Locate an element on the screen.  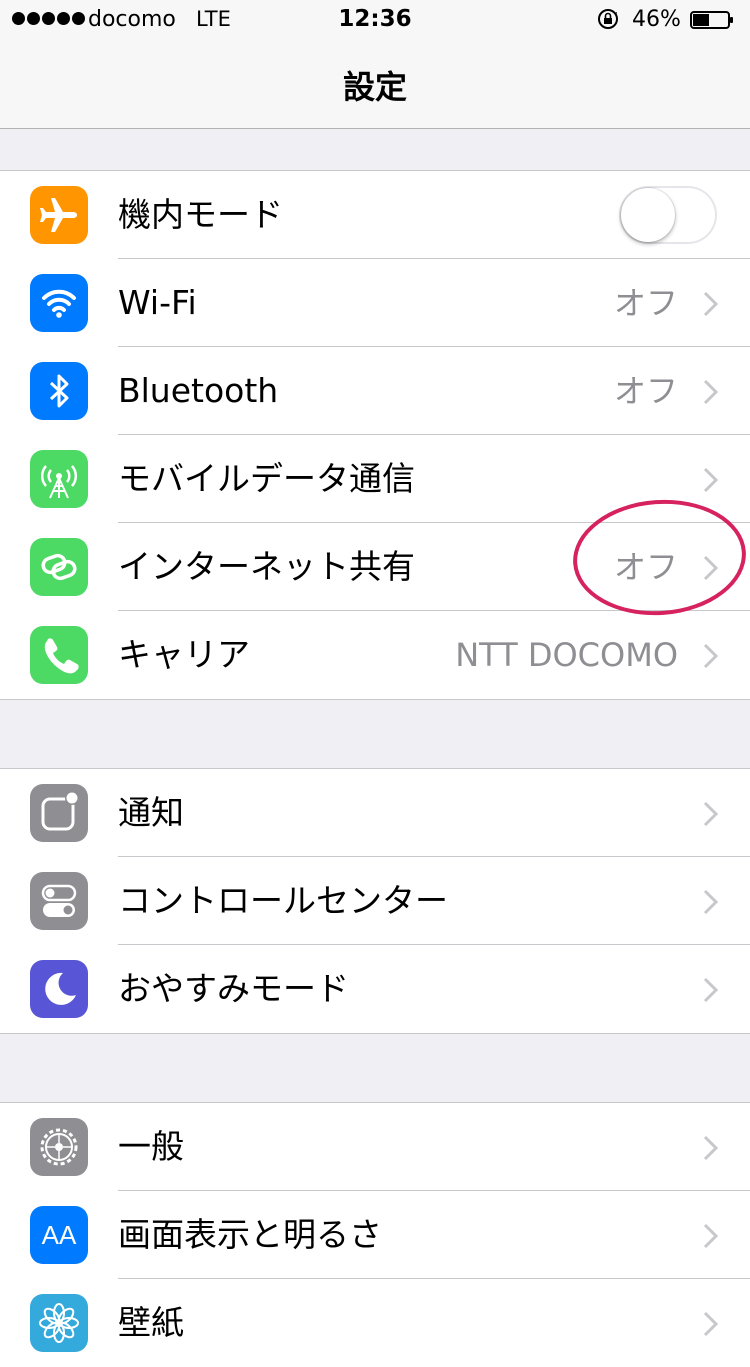
airplane-mode-toggle is located at coordinates (668, 215).